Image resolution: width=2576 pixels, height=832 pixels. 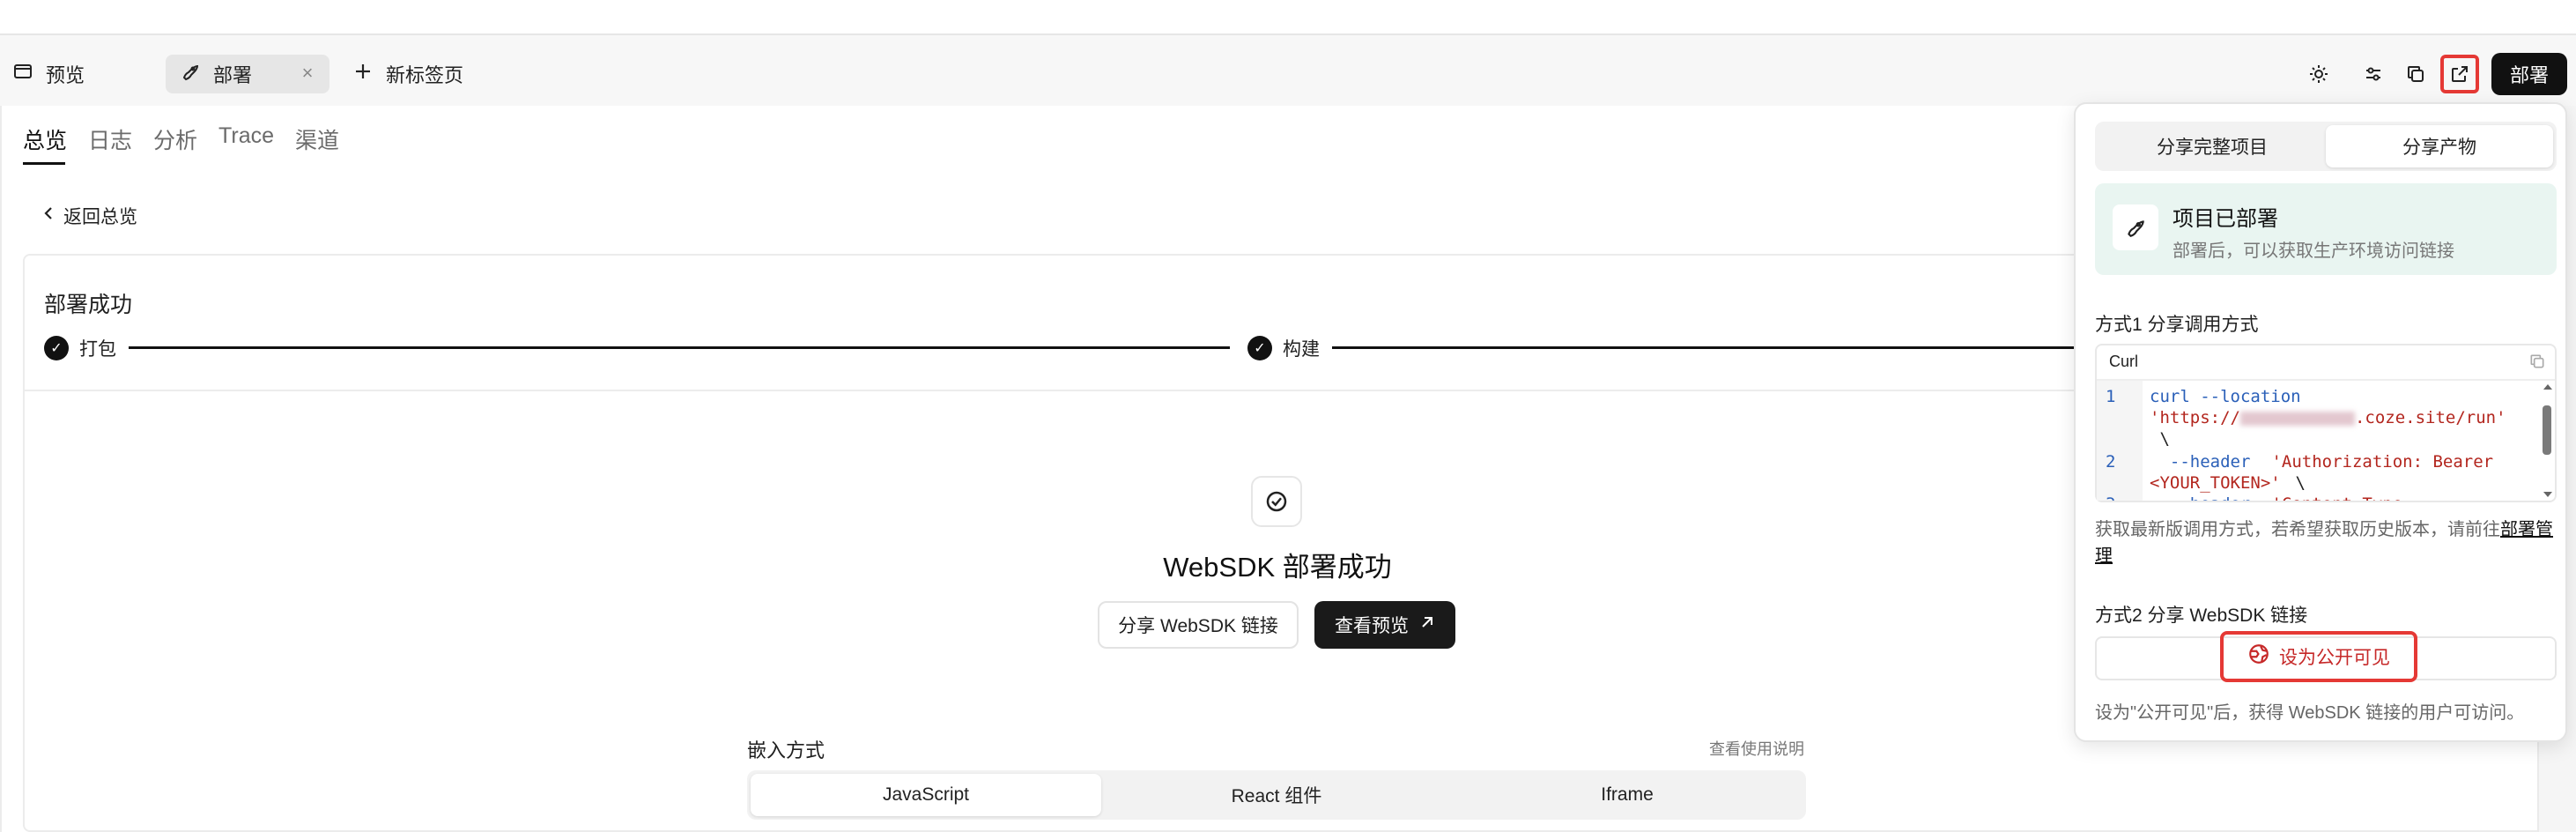 I want to click on redacted-host, so click(x=2297, y=418).